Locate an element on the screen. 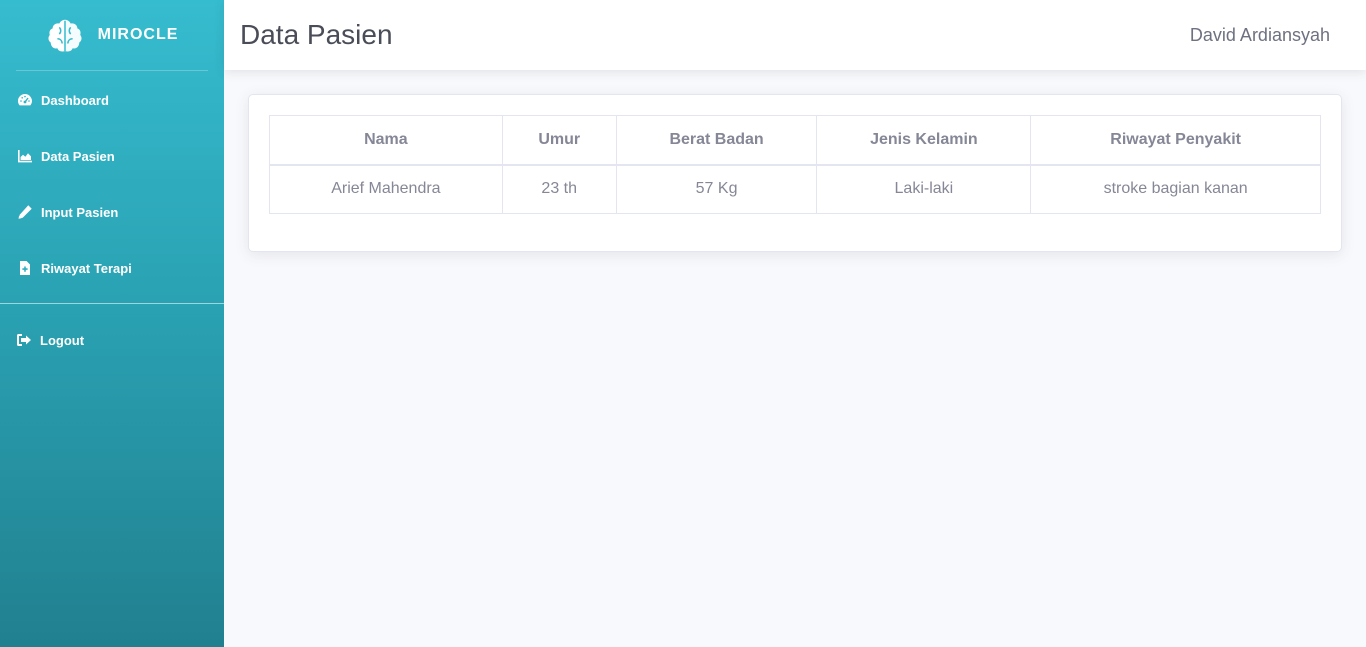 The width and height of the screenshot is (1366, 647). sidebar-item-label: Input Pasien is located at coordinates (80, 212).